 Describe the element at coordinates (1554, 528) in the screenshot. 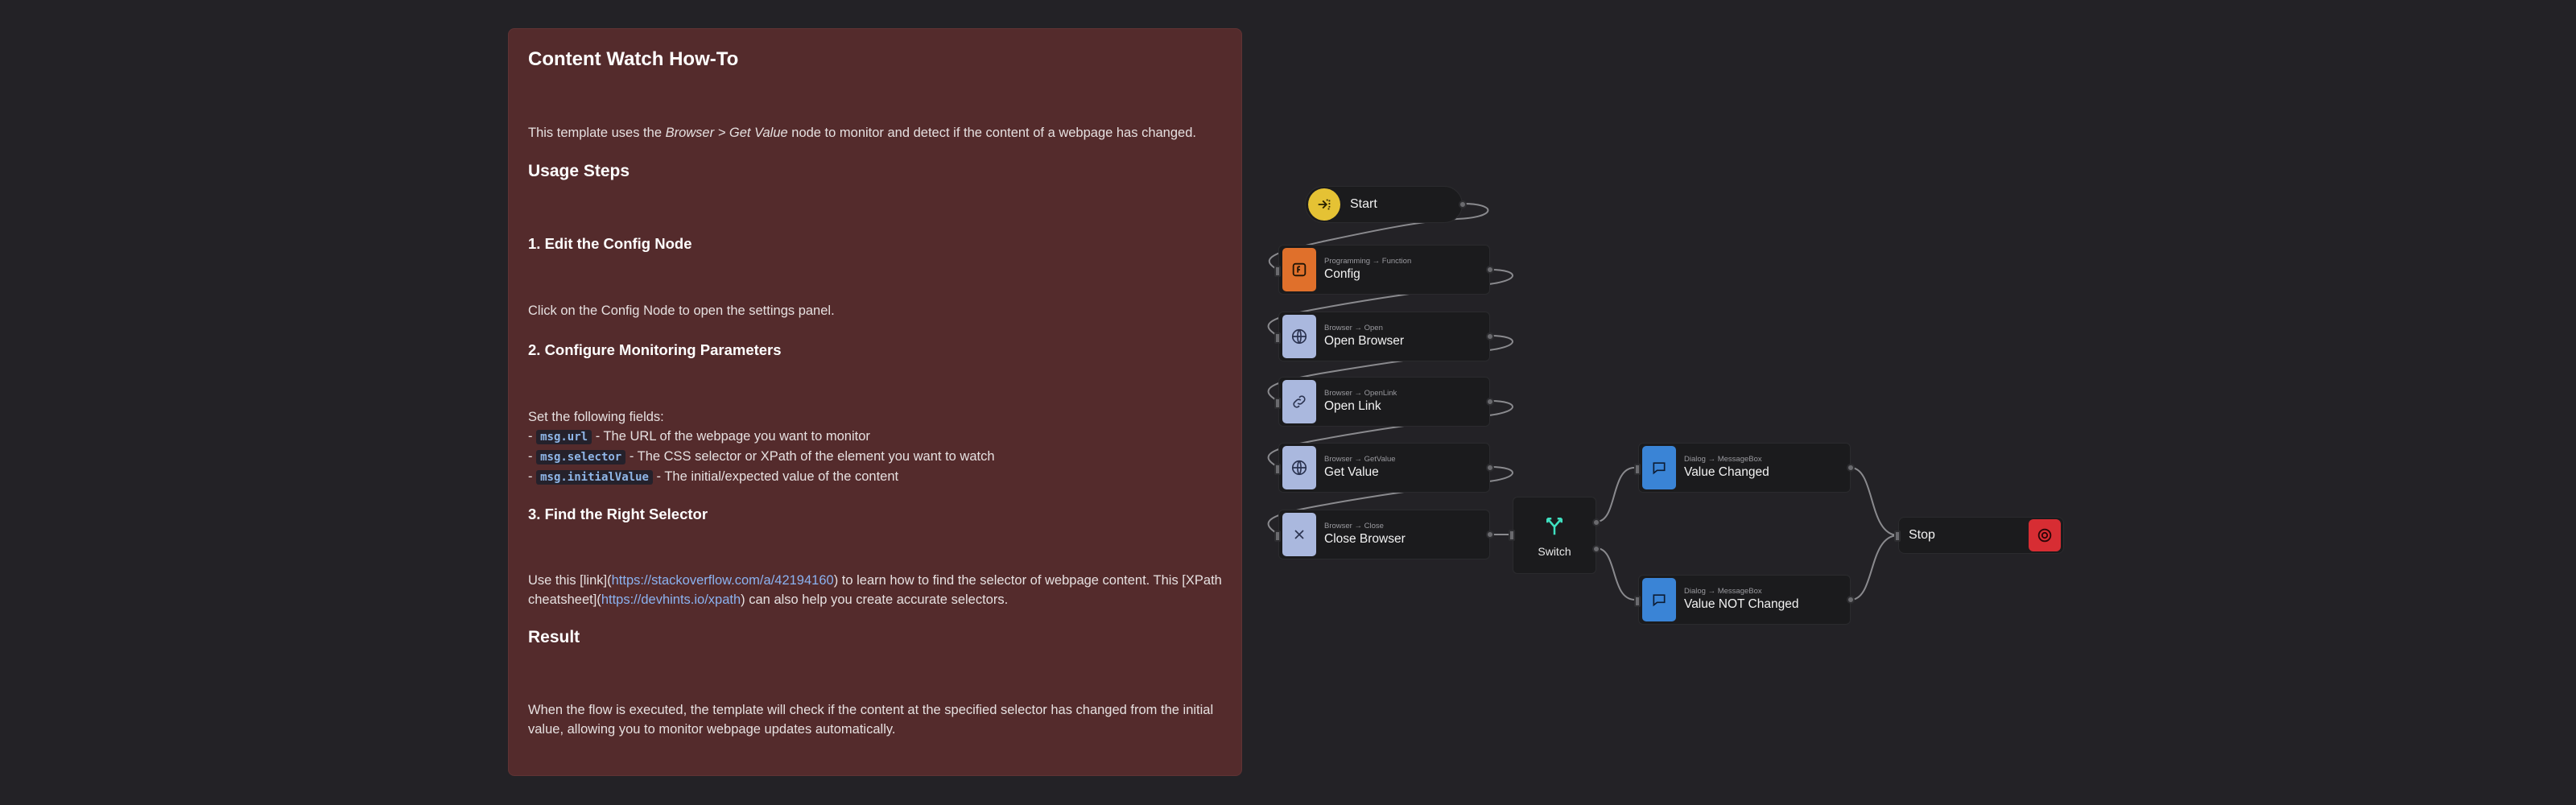

I see `switch-branch-icon` at that location.